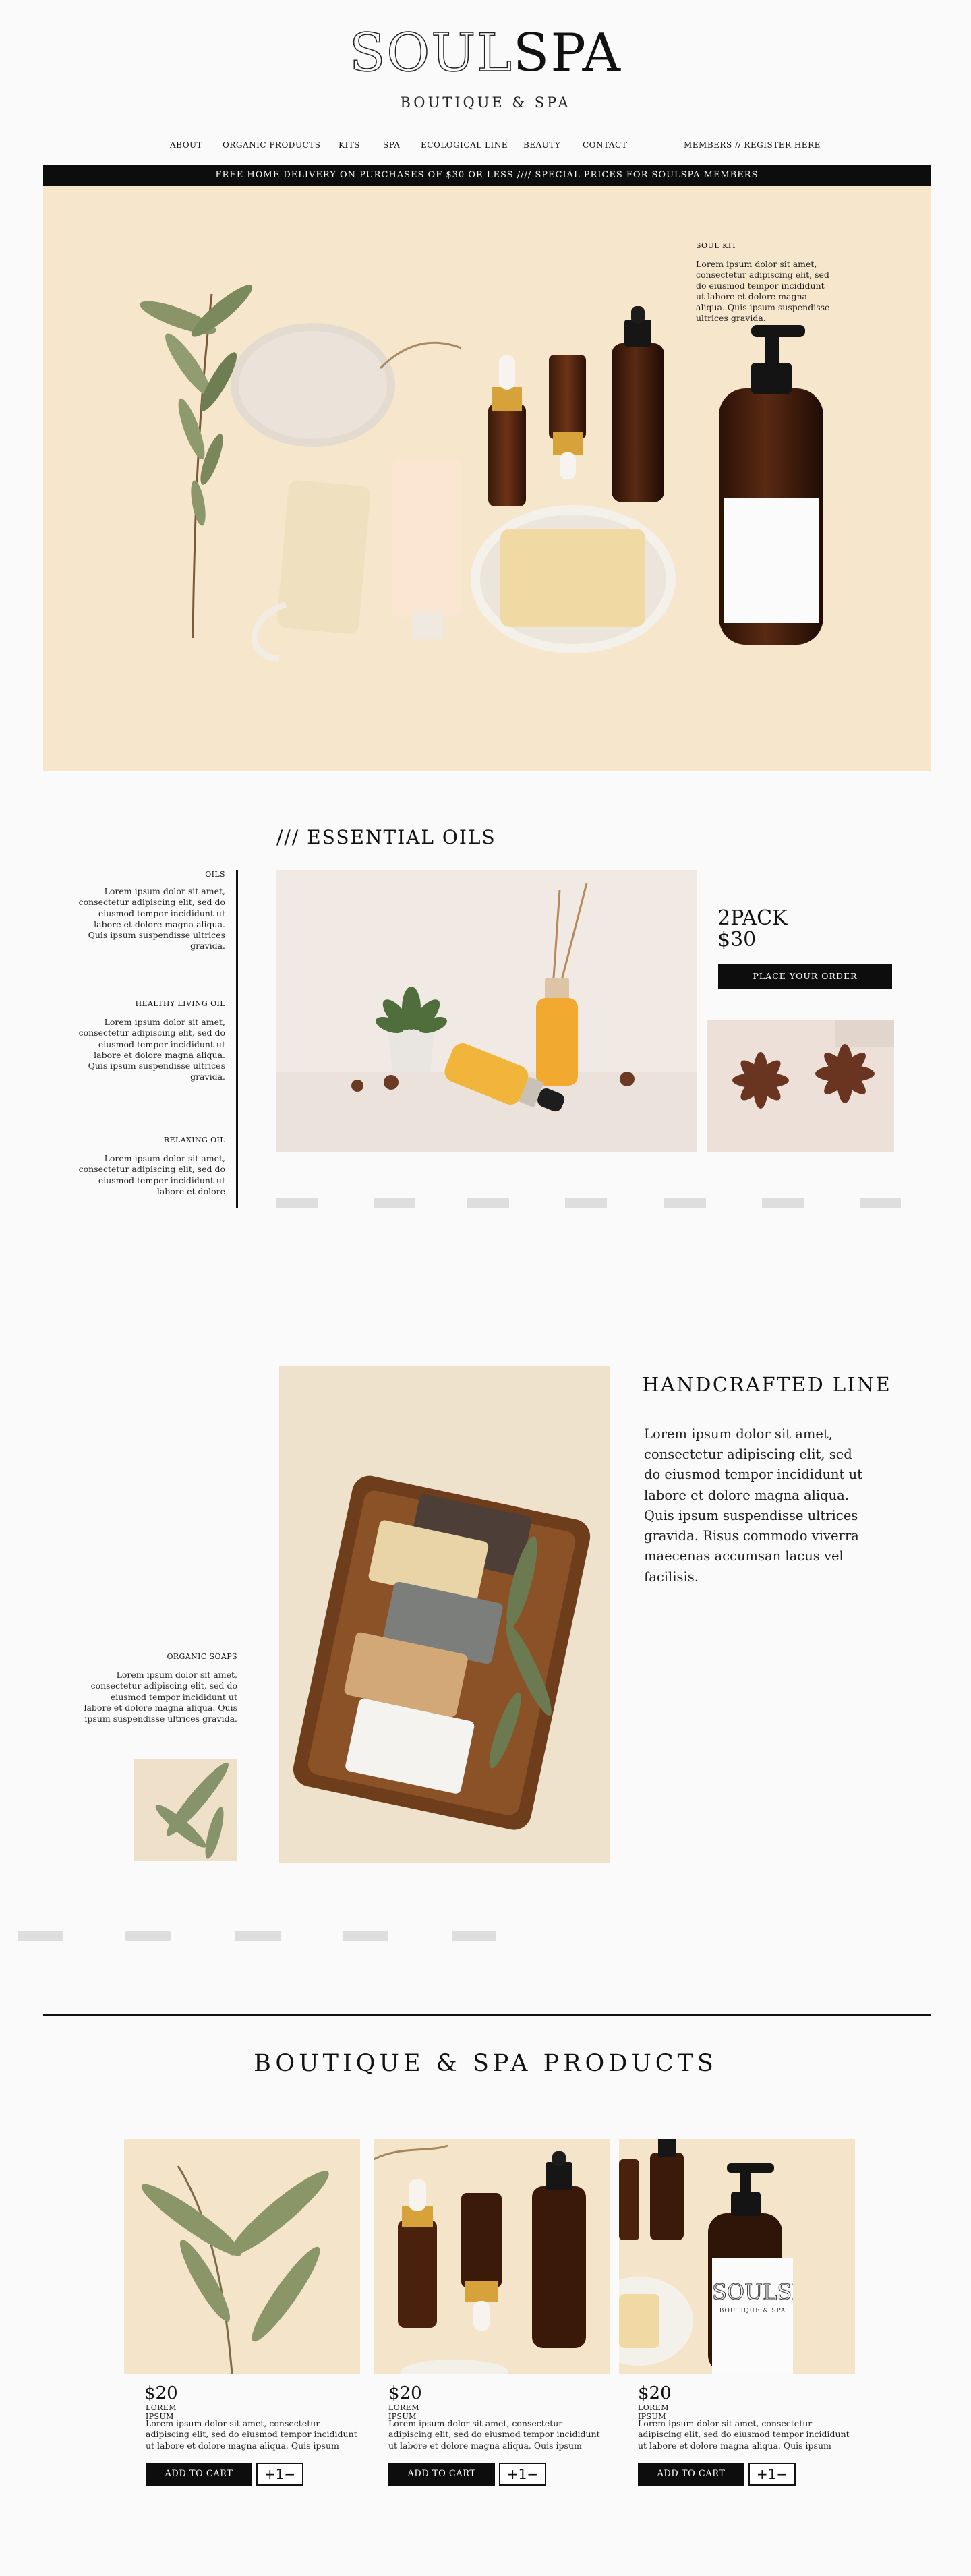  I want to click on healthy-oil-title: HEALTHY LIVING OIL, so click(180, 1003).